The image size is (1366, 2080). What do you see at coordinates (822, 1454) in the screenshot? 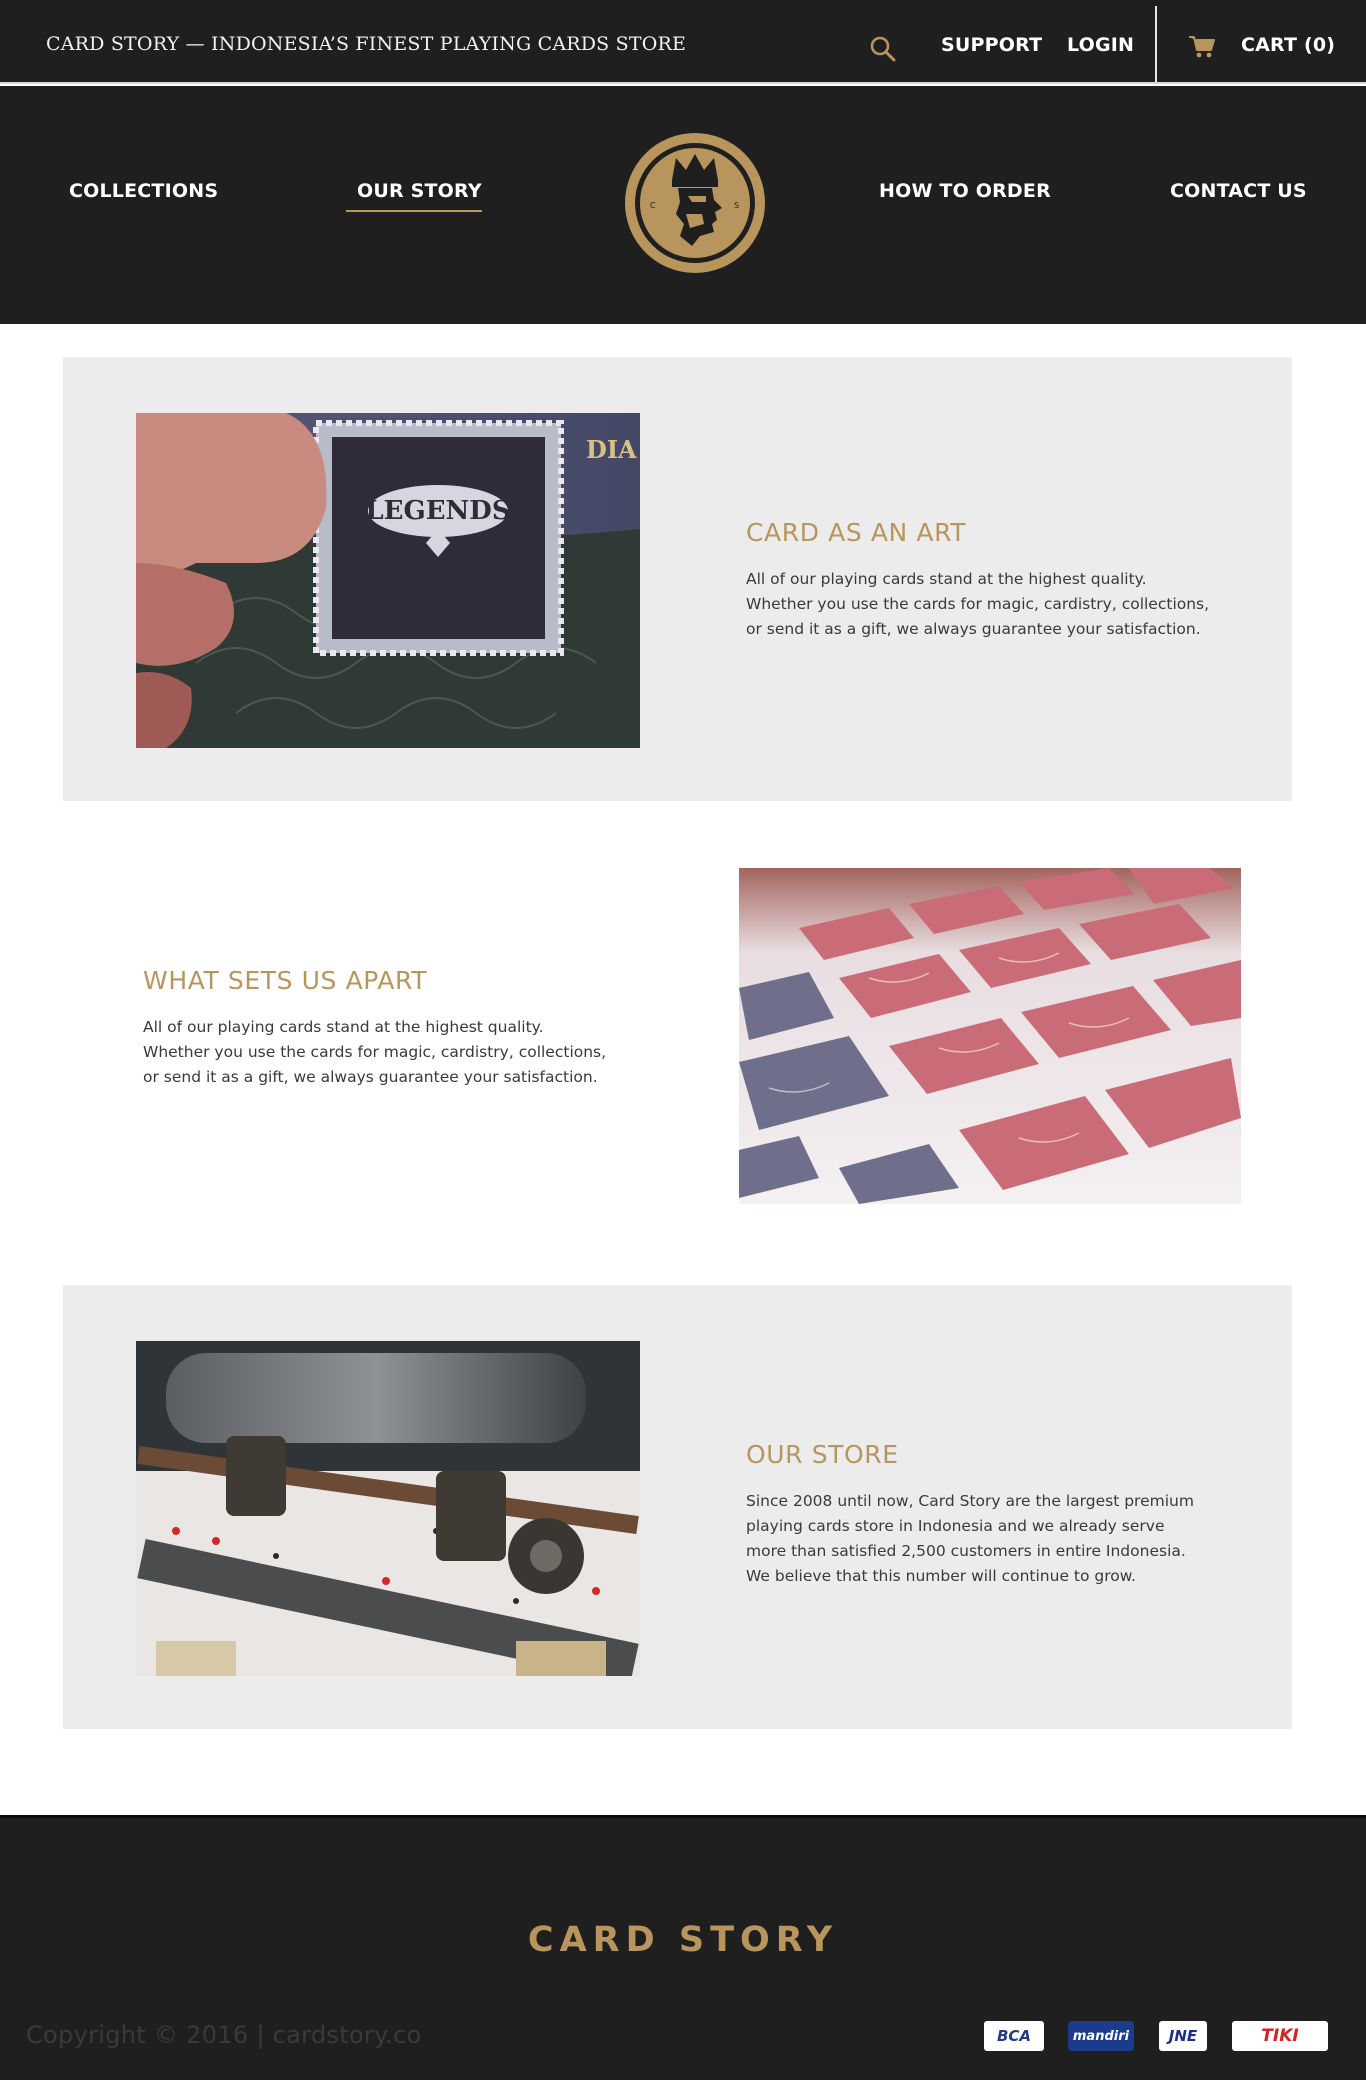
I see `feature-heading: OUR STORE` at bounding box center [822, 1454].